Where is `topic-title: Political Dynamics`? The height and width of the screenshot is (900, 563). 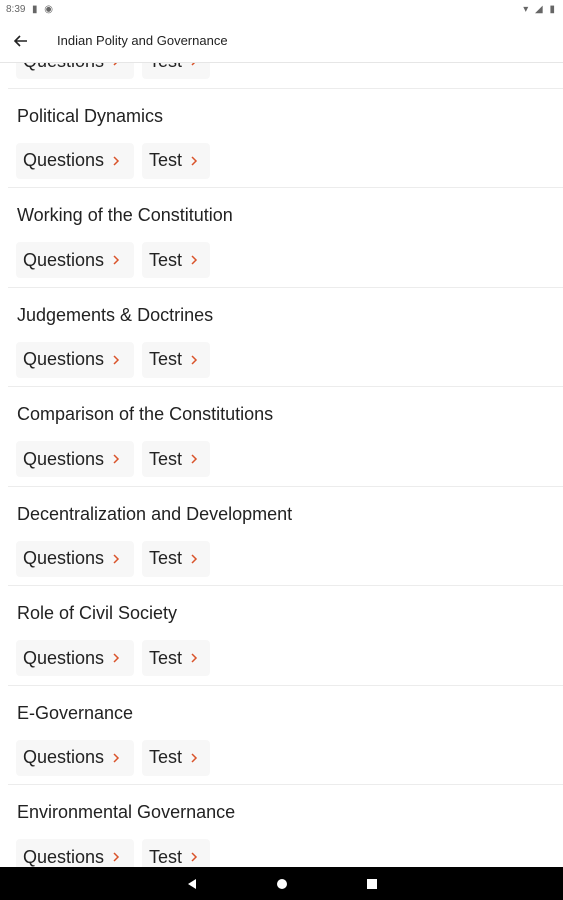
topic-title: Political Dynamics is located at coordinates (90, 115).